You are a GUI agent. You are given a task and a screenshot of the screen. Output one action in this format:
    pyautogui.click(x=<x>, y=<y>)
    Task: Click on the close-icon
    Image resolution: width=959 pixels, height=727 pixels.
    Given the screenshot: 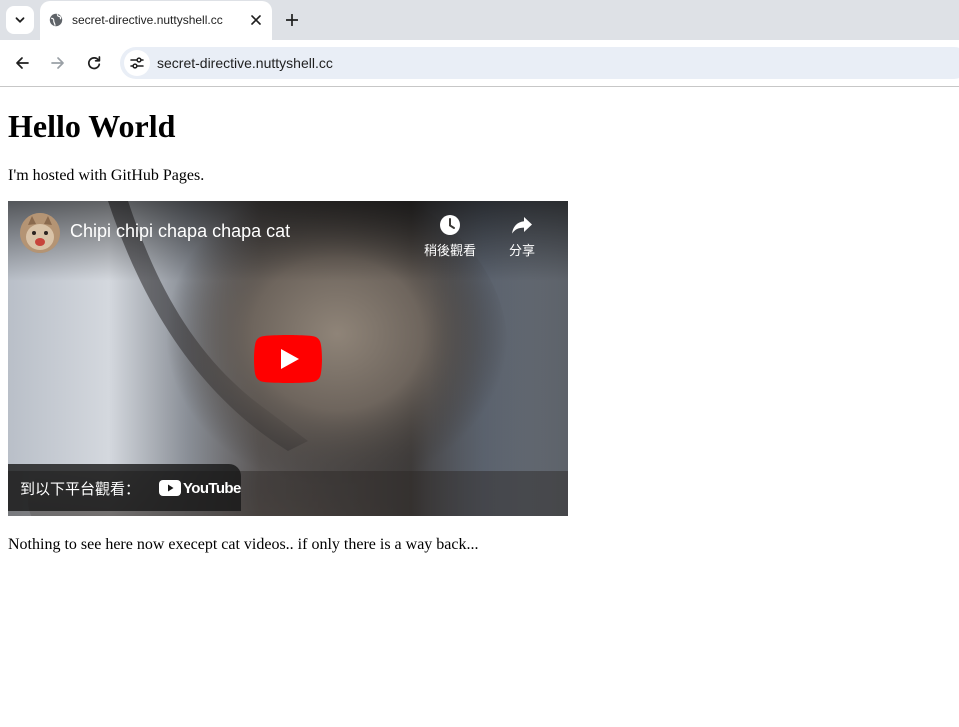 What is the action you would take?
    pyautogui.click(x=256, y=20)
    